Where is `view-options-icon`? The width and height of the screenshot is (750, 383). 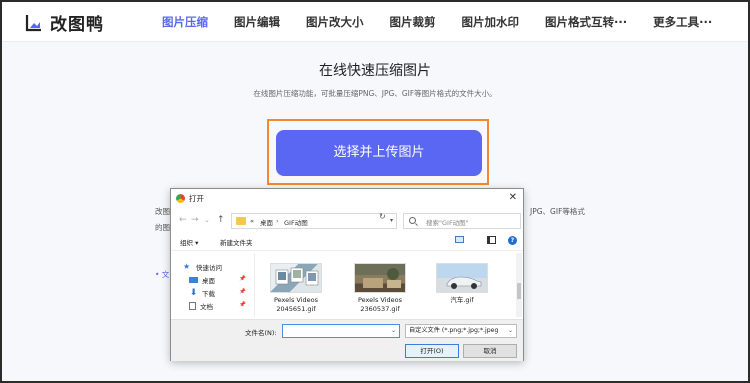
view-options-icon is located at coordinates (459, 239).